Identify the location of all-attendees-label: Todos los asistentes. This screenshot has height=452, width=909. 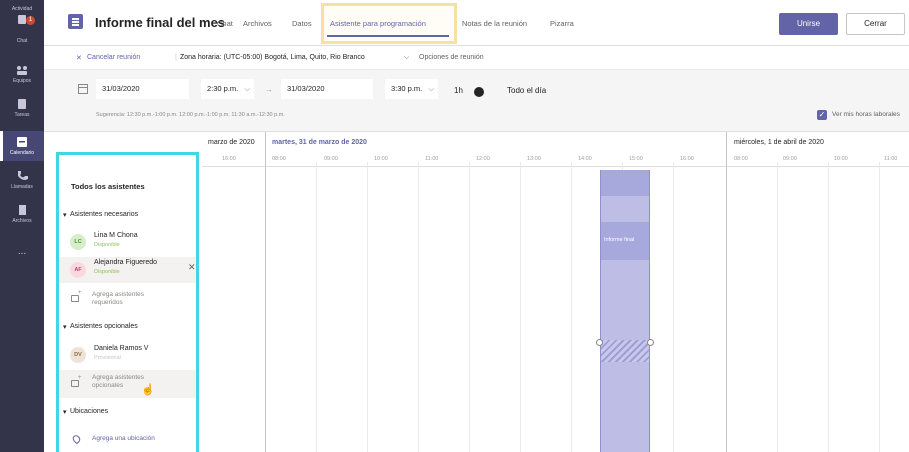
(108, 186).